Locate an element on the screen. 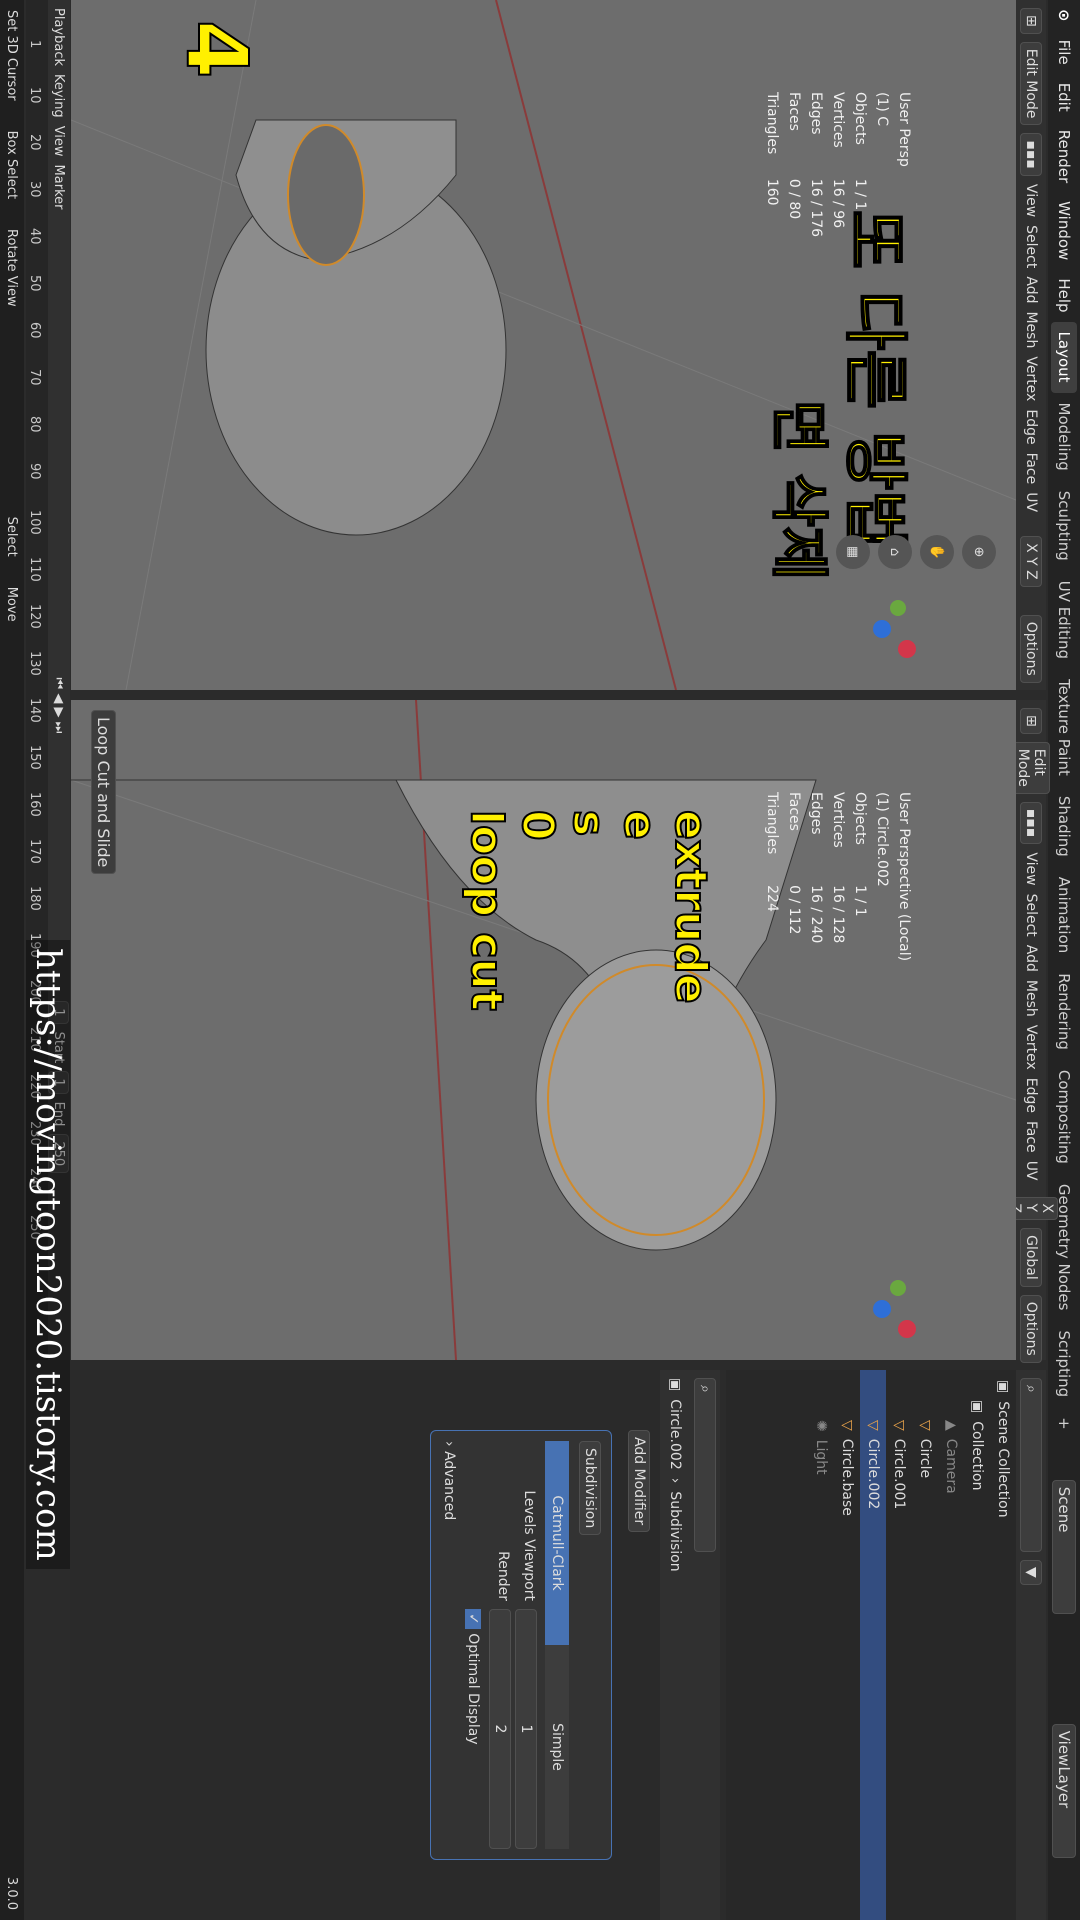  outliner-search: ⌕ is located at coordinates (1031, 1465).